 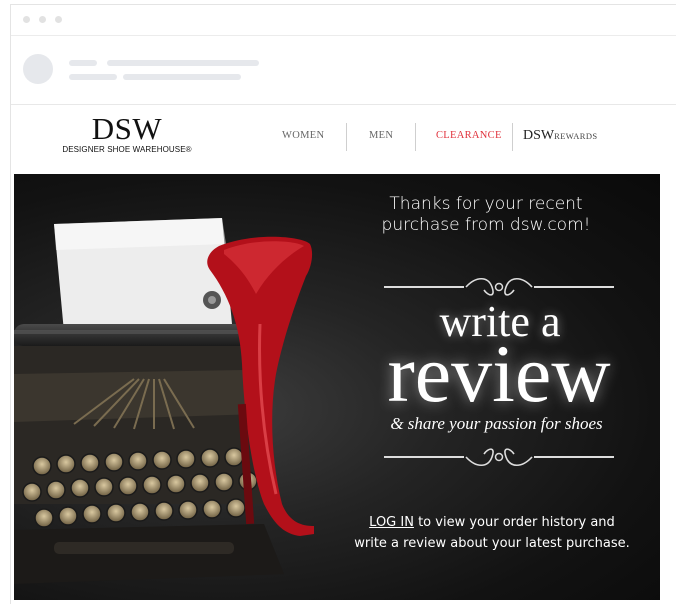 I want to click on dsw-logo: DSW DESIGNER SHOE WAREHOUSE®, so click(x=127, y=132).